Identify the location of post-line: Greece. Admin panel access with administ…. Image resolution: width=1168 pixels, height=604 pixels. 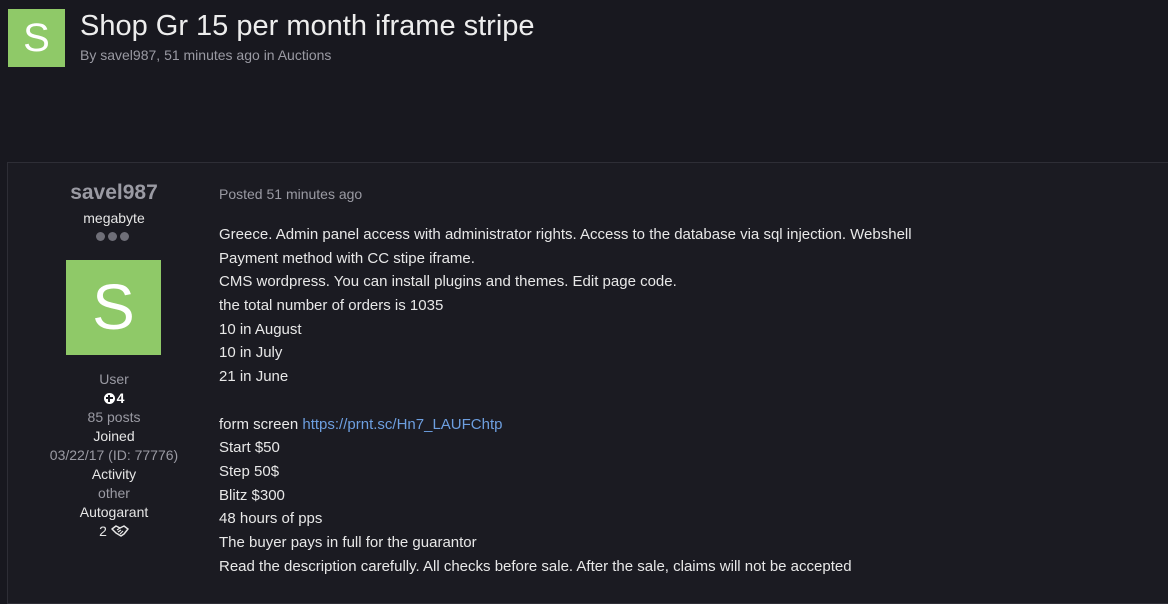
(565, 234).